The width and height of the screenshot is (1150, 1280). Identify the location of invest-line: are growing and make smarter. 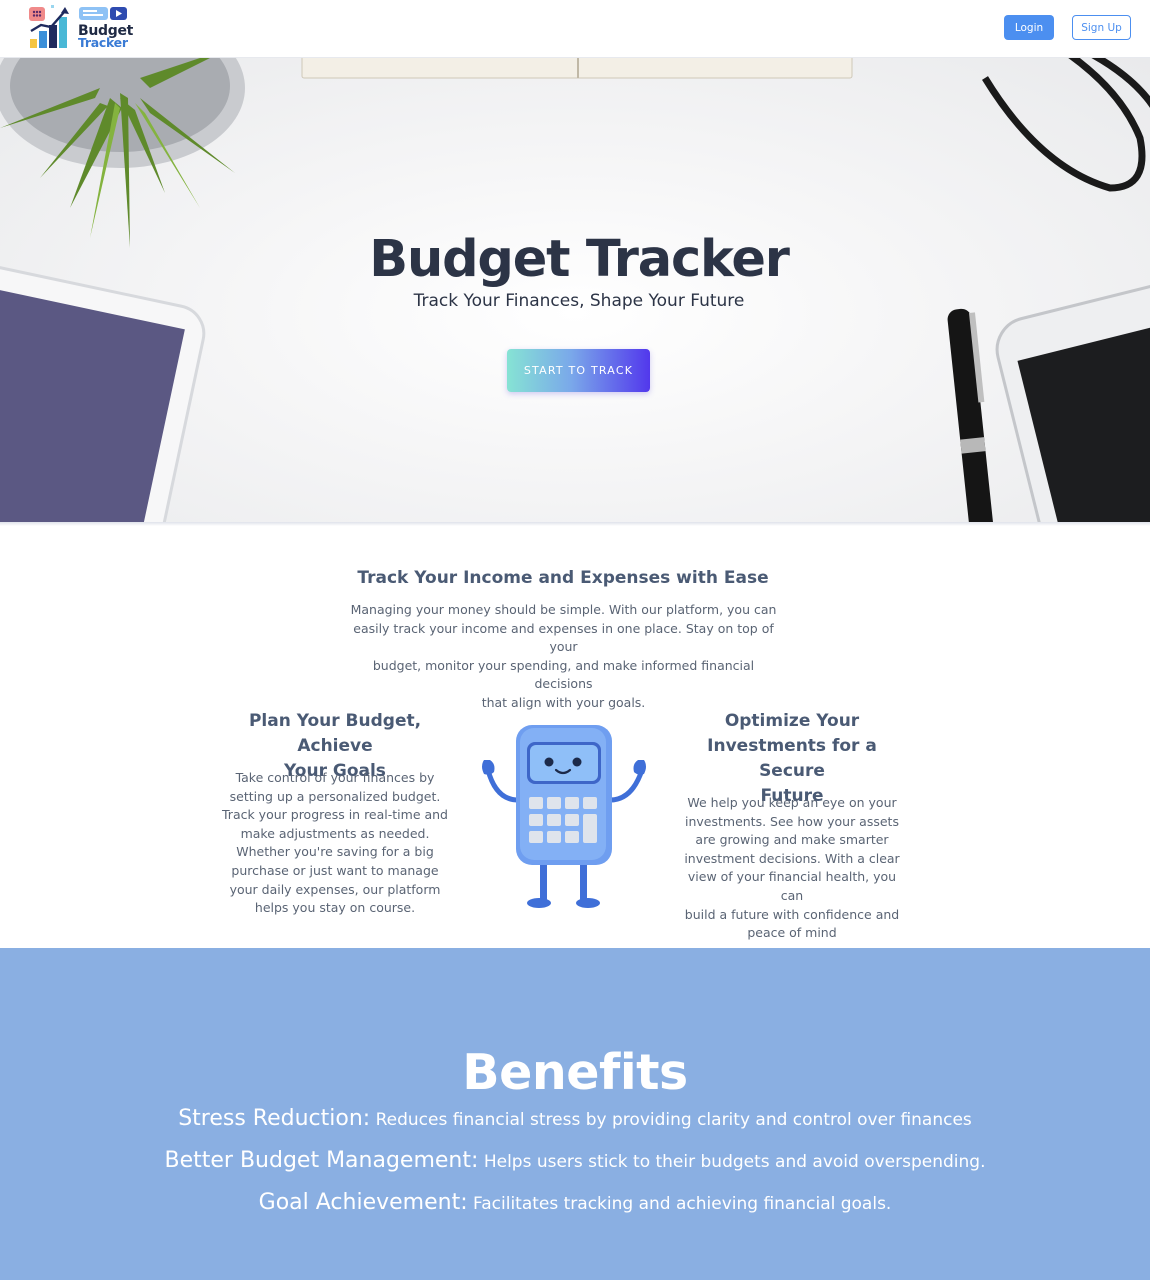
(792, 840).